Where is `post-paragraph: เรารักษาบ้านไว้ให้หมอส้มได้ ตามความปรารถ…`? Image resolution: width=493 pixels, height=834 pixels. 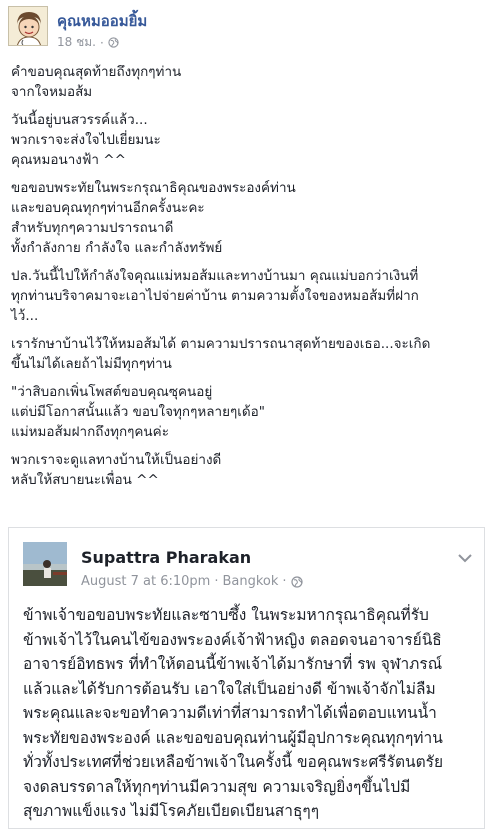 post-paragraph: เรารักษาบ้านไว้ให้หมอส้มได้ ตามความปรารถ… is located at coordinates (248, 354).